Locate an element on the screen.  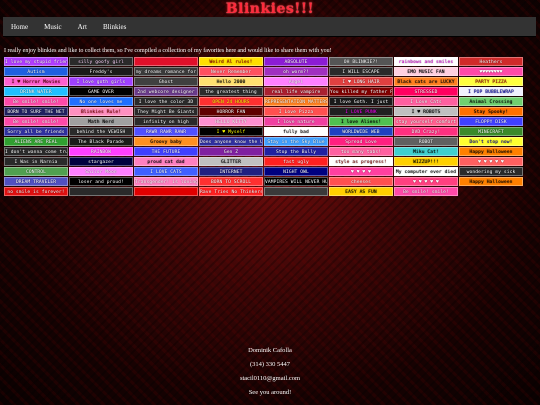
blinkie-badge: WORLDWIDE WEB is located at coordinates (361, 131).